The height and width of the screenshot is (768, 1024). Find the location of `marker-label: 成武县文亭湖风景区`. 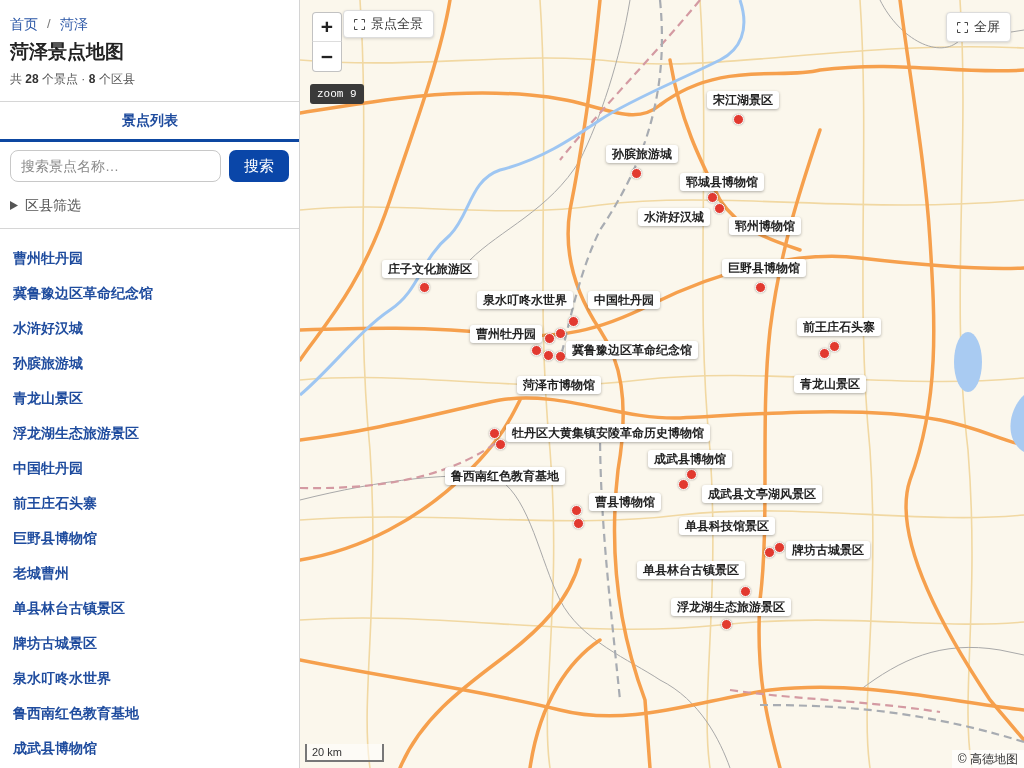

marker-label: 成武县文亭湖风景区 is located at coordinates (762, 494).